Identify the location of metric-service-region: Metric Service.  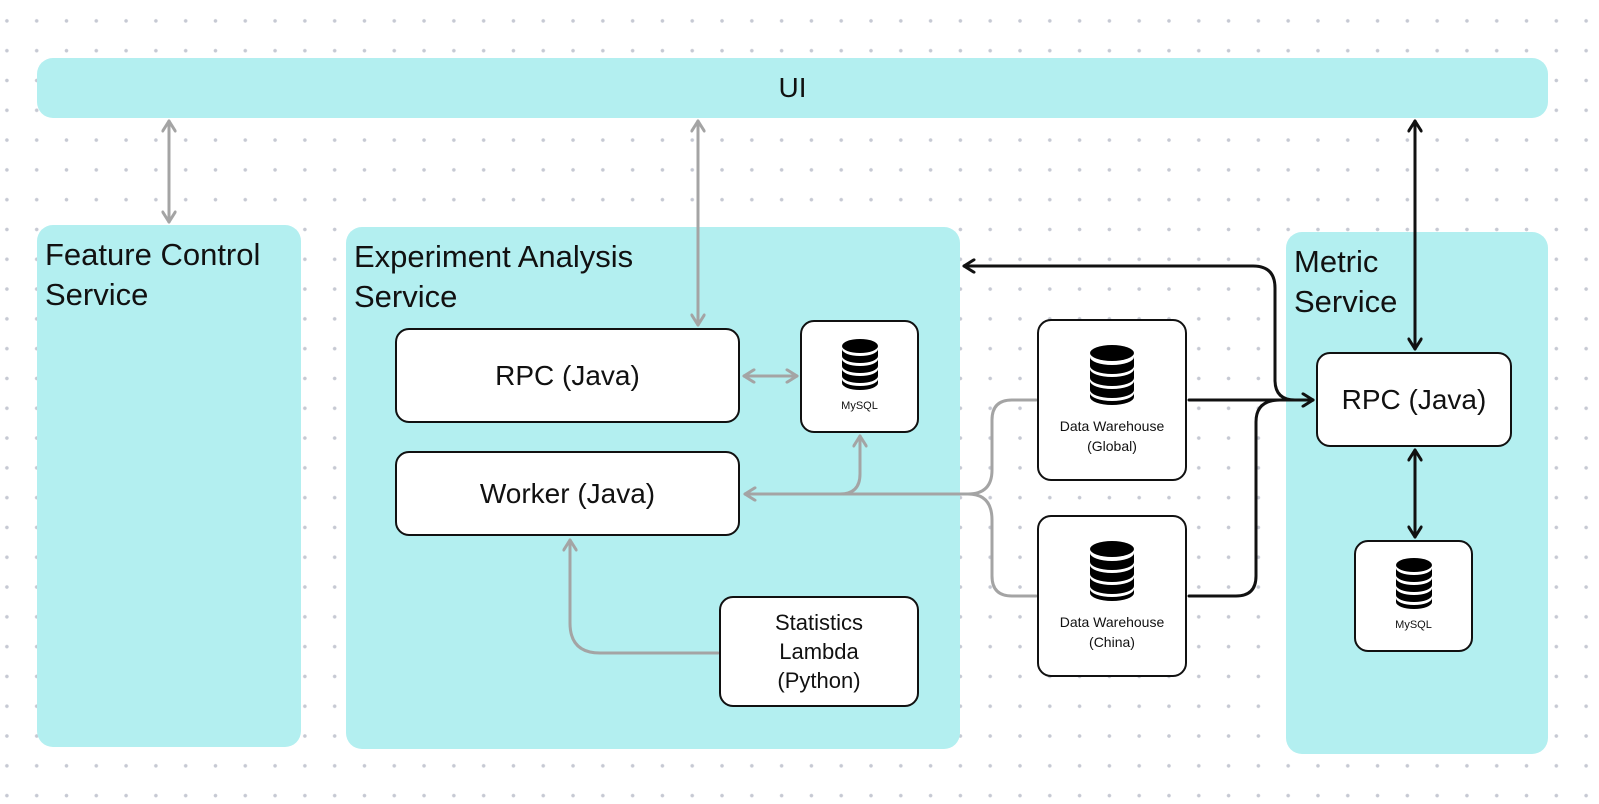
(1417, 493).